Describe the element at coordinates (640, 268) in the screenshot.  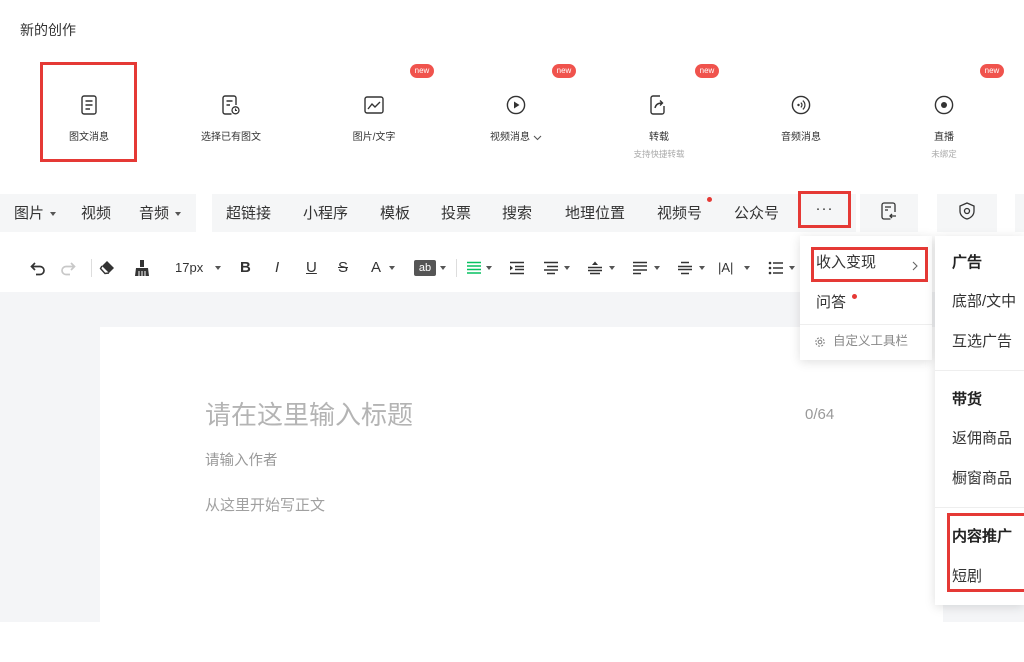
I see `justify-icon` at that location.